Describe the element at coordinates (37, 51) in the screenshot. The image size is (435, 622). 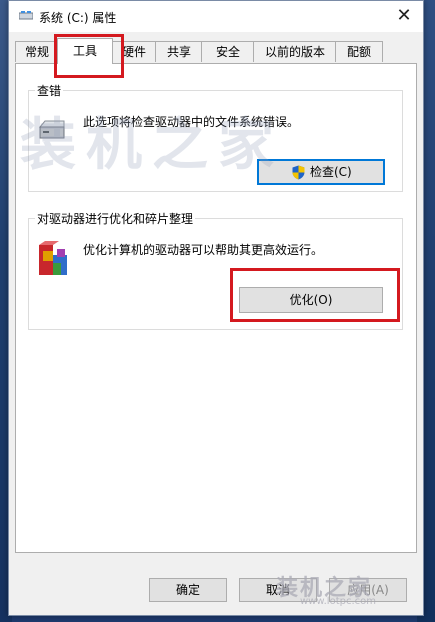
I see `tab-general: 常规` at that location.